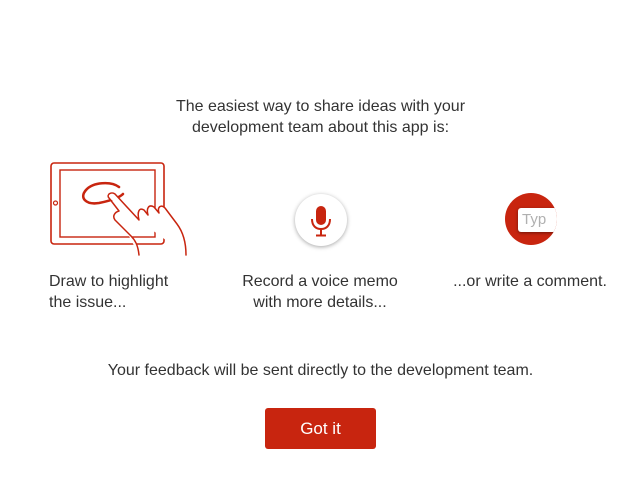 The image size is (641, 481). I want to click on tablet-hand-draw-icon, so click(118, 209).